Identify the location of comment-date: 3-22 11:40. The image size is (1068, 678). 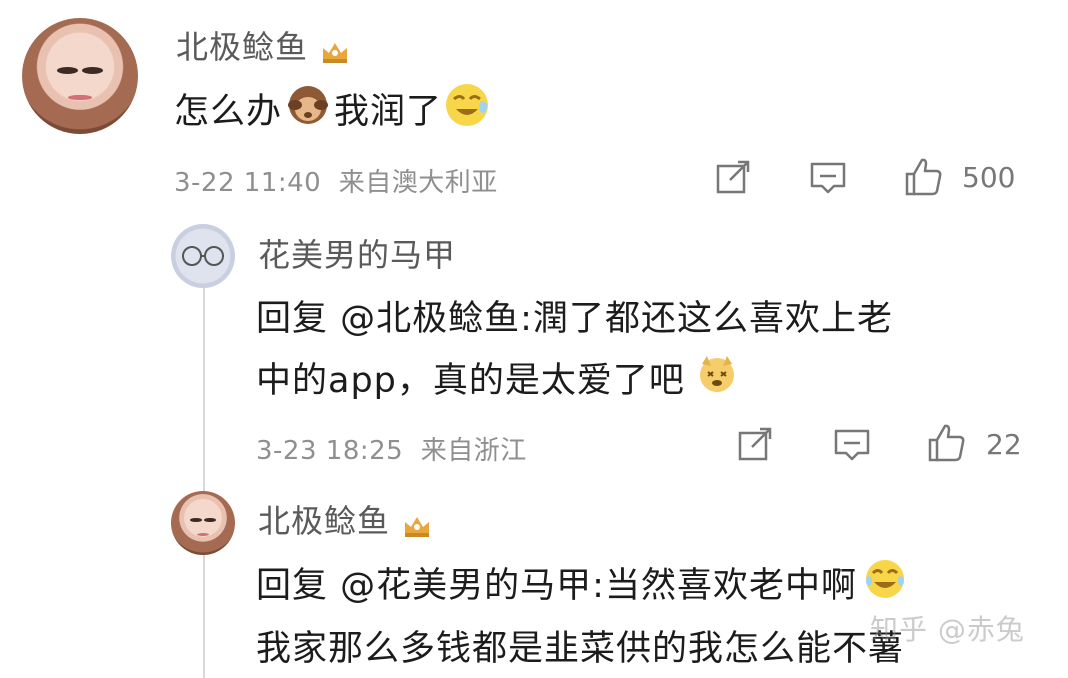
(248, 183).